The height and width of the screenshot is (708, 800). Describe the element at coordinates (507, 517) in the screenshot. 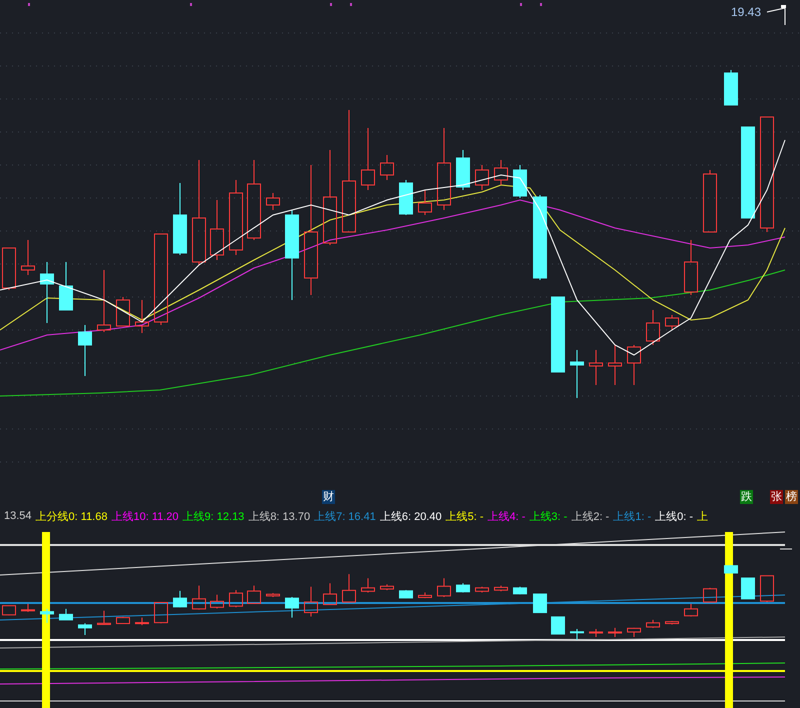

I see `indicator-value: 上线4: -` at that location.